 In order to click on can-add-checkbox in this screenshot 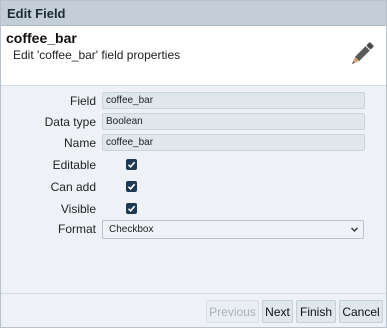, I will do `click(131, 186)`.